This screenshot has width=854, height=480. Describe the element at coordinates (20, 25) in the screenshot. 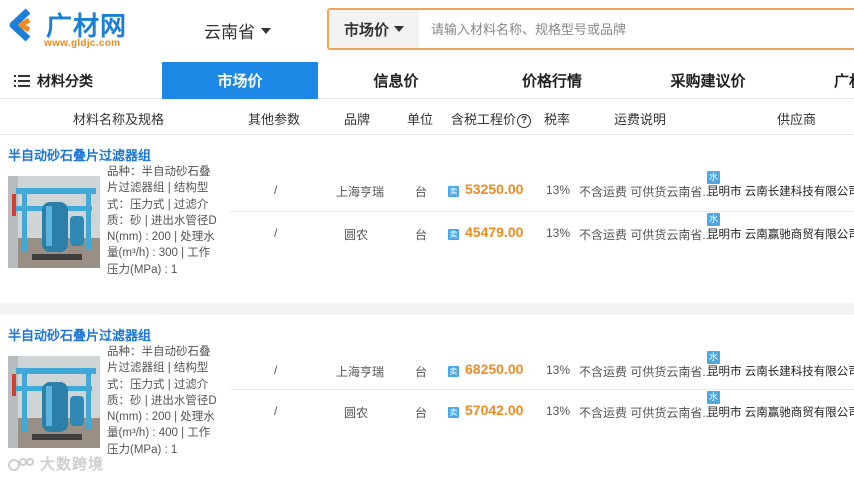

I see `logo-mark-icon` at that location.